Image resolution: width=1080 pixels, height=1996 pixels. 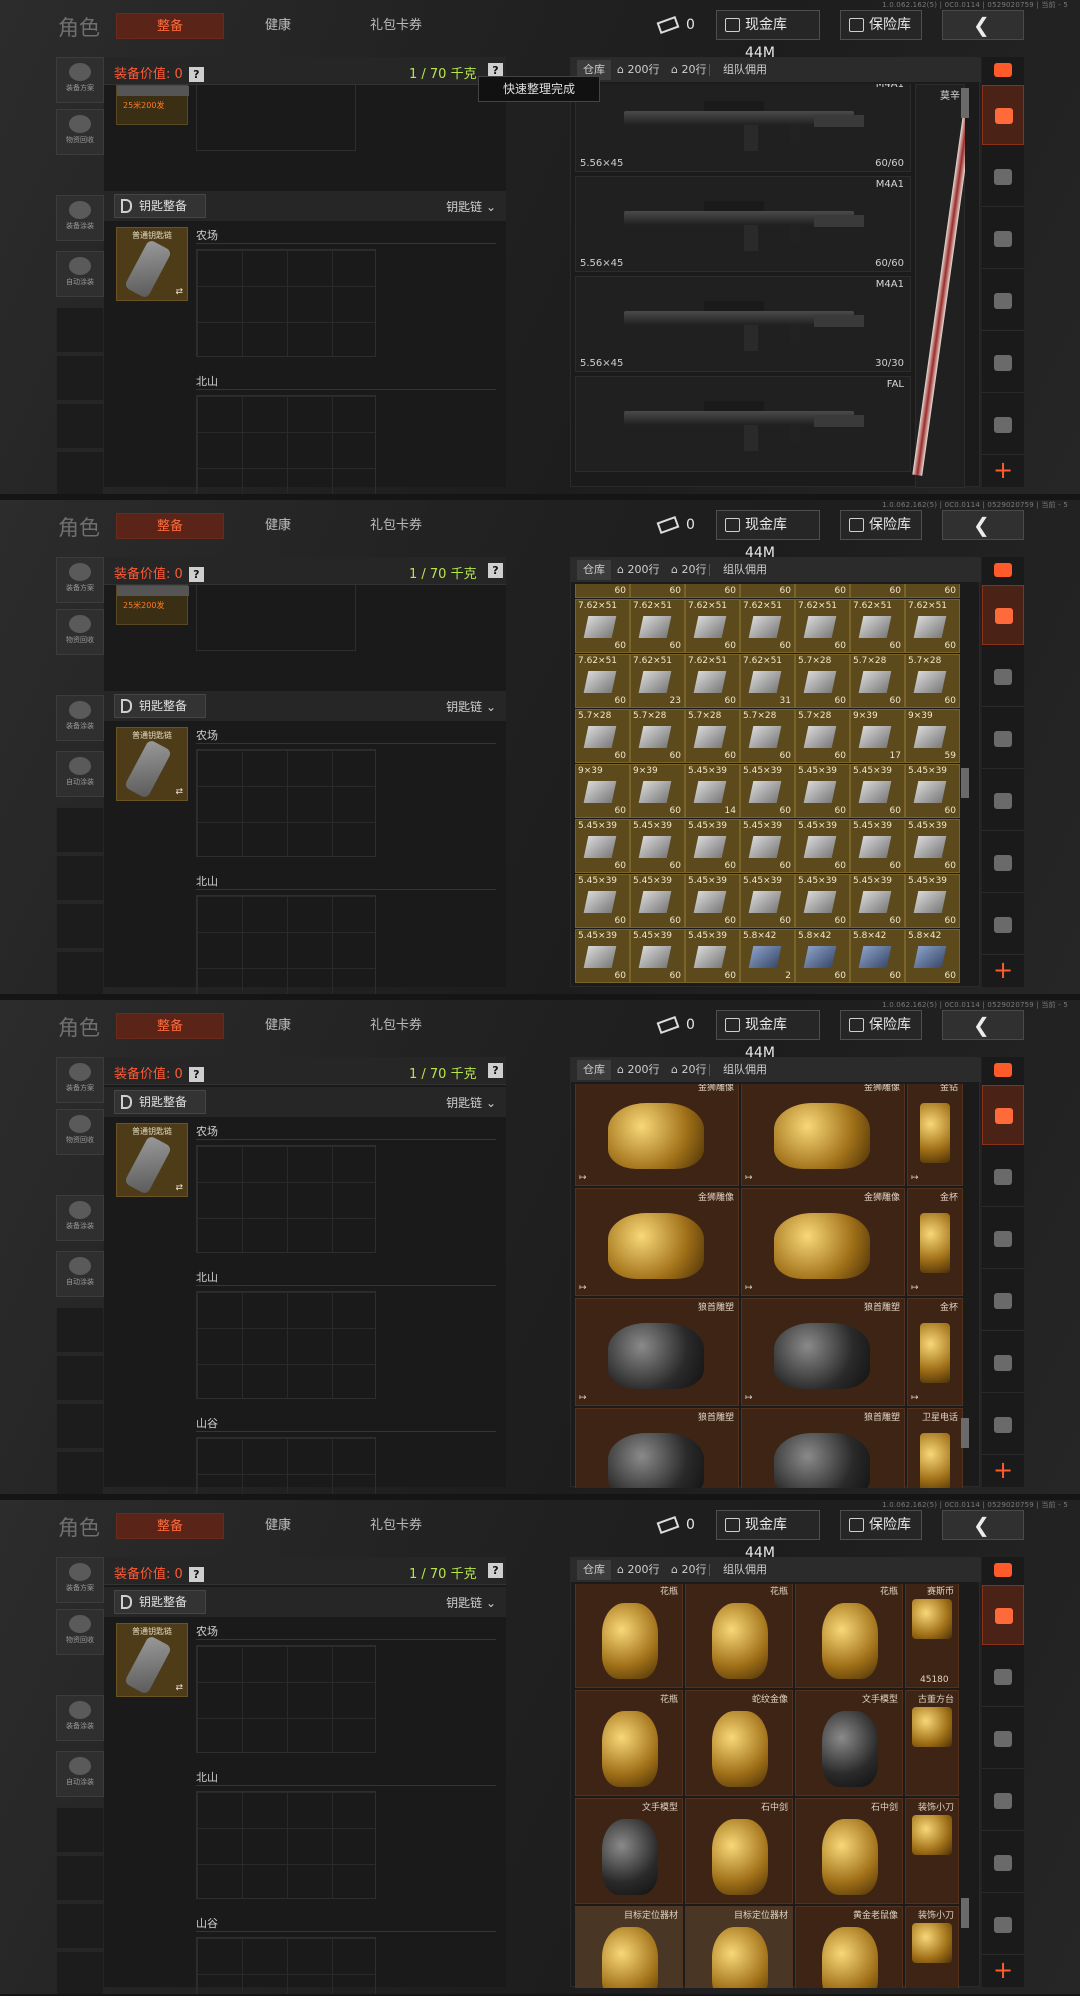 What do you see at coordinates (80, 274) in the screenshot?
I see `left-button-3: 自动涂装` at bounding box center [80, 274].